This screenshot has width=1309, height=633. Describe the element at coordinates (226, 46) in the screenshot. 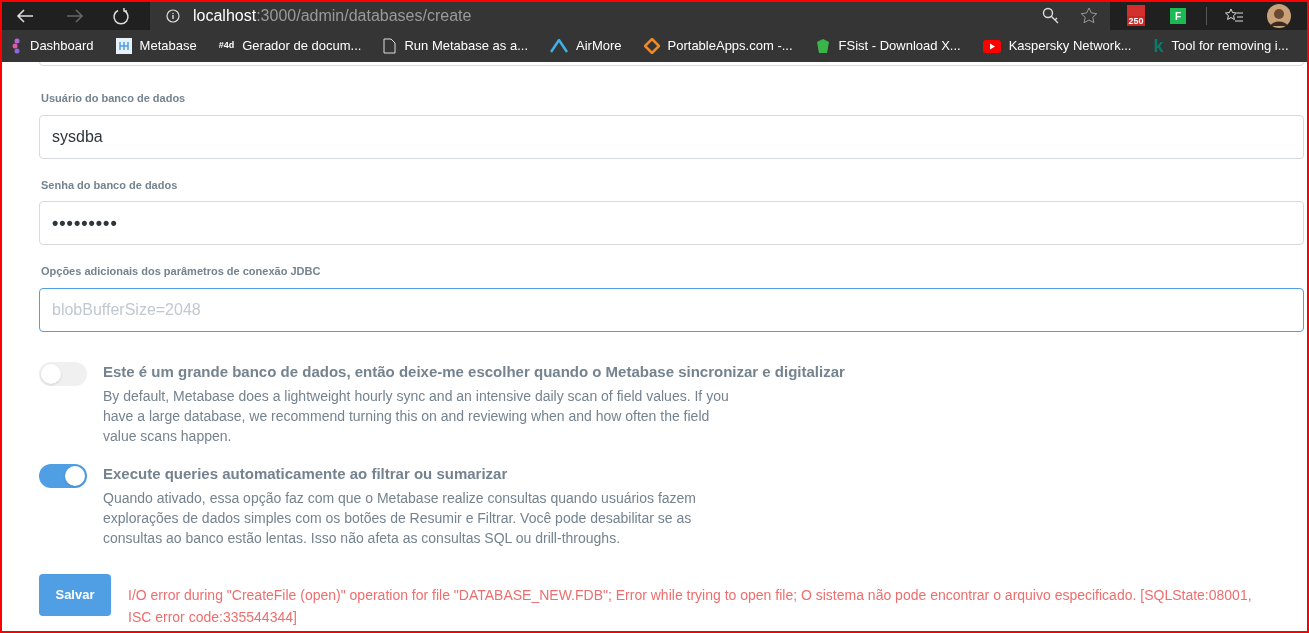

I see `bookmark-icon: #4d` at that location.